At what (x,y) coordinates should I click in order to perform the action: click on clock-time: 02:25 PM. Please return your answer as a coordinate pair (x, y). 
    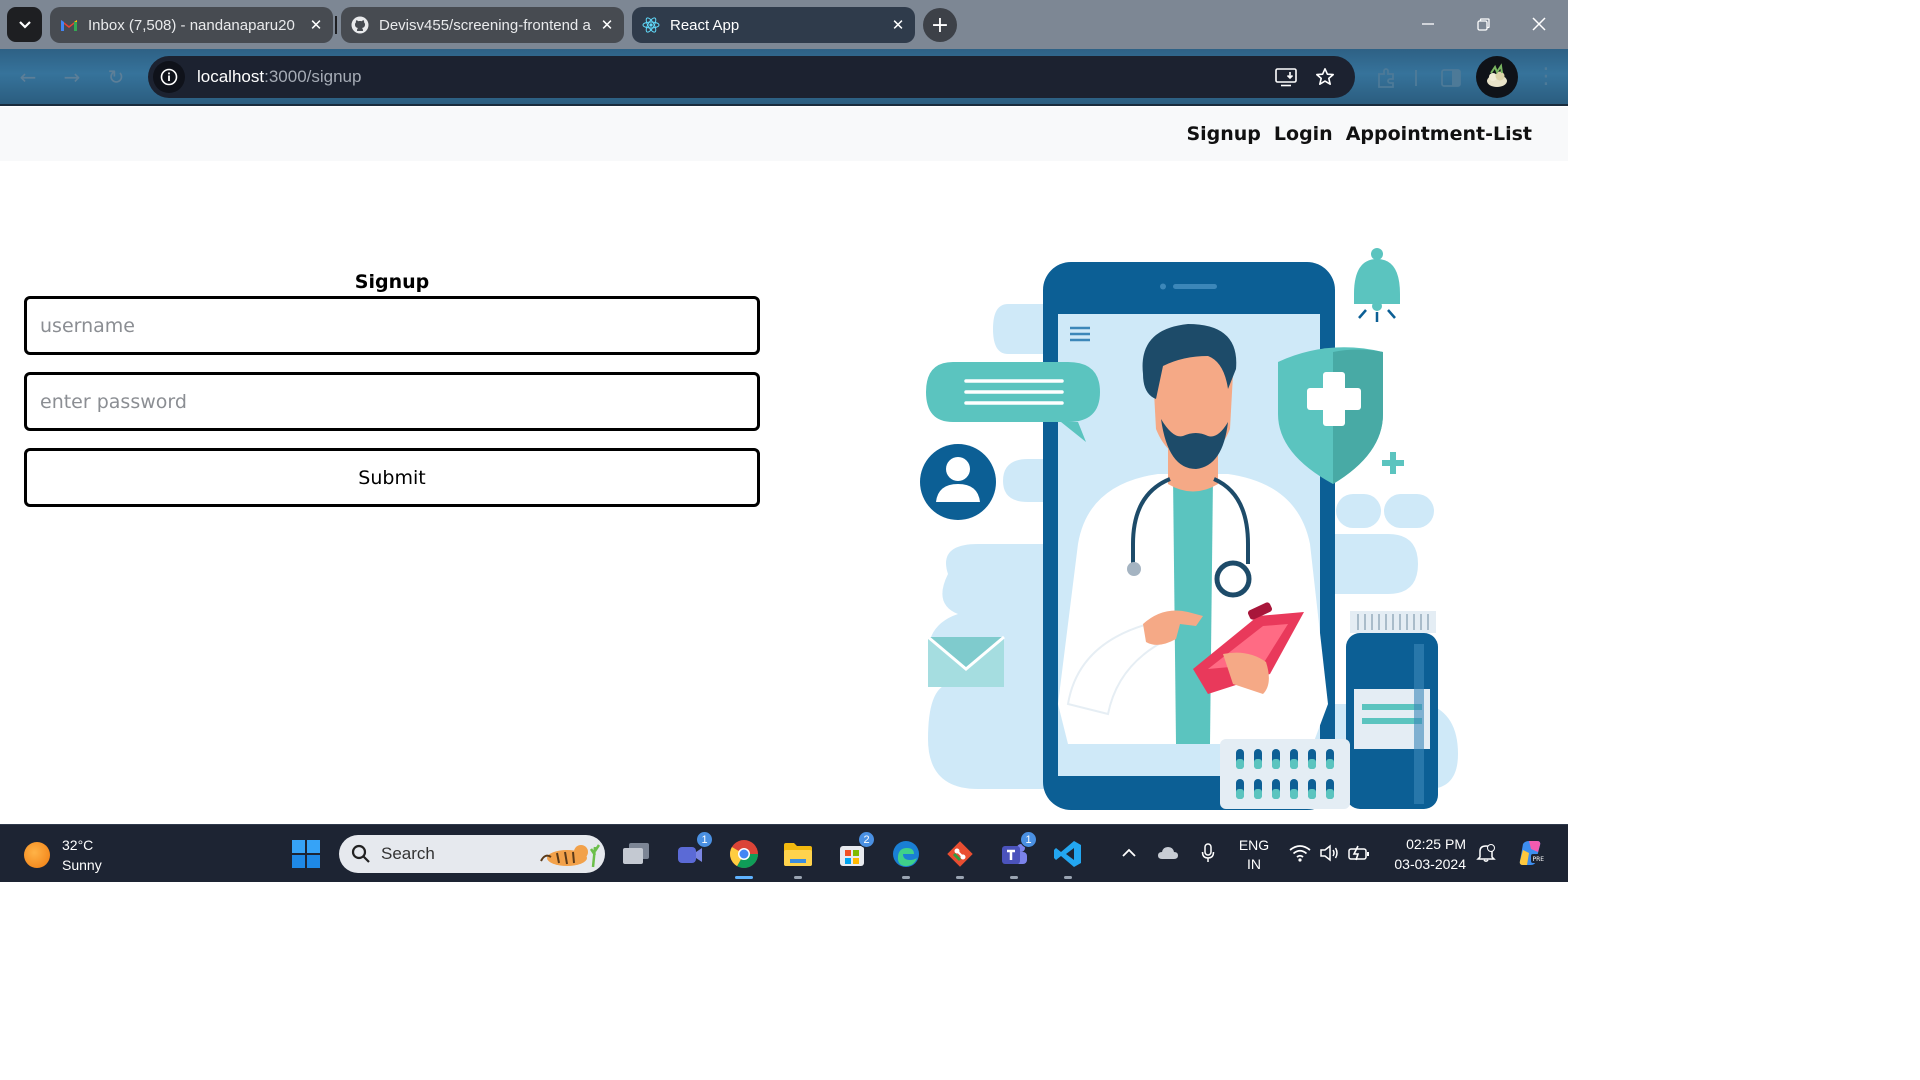
    Looking at the image, I should click on (1436, 844).